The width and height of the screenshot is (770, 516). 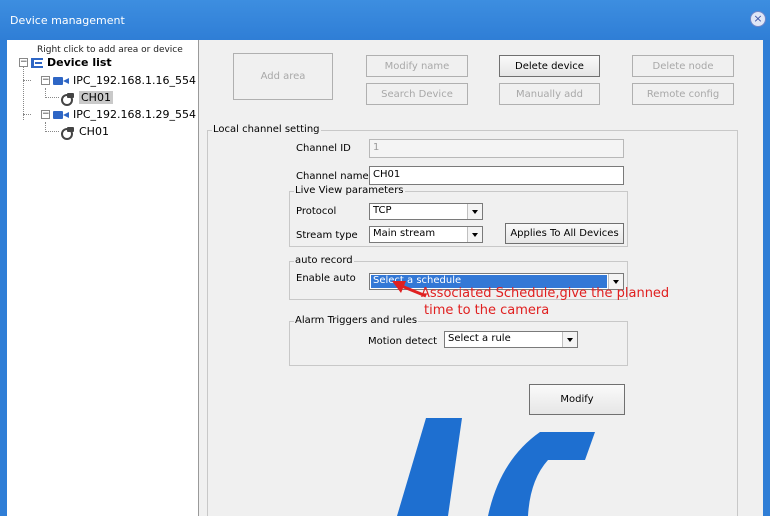 What do you see at coordinates (479, 338) in the screenshot?
I see `alarm-rule-value: Select a rule` at bounding box center [479, 338].